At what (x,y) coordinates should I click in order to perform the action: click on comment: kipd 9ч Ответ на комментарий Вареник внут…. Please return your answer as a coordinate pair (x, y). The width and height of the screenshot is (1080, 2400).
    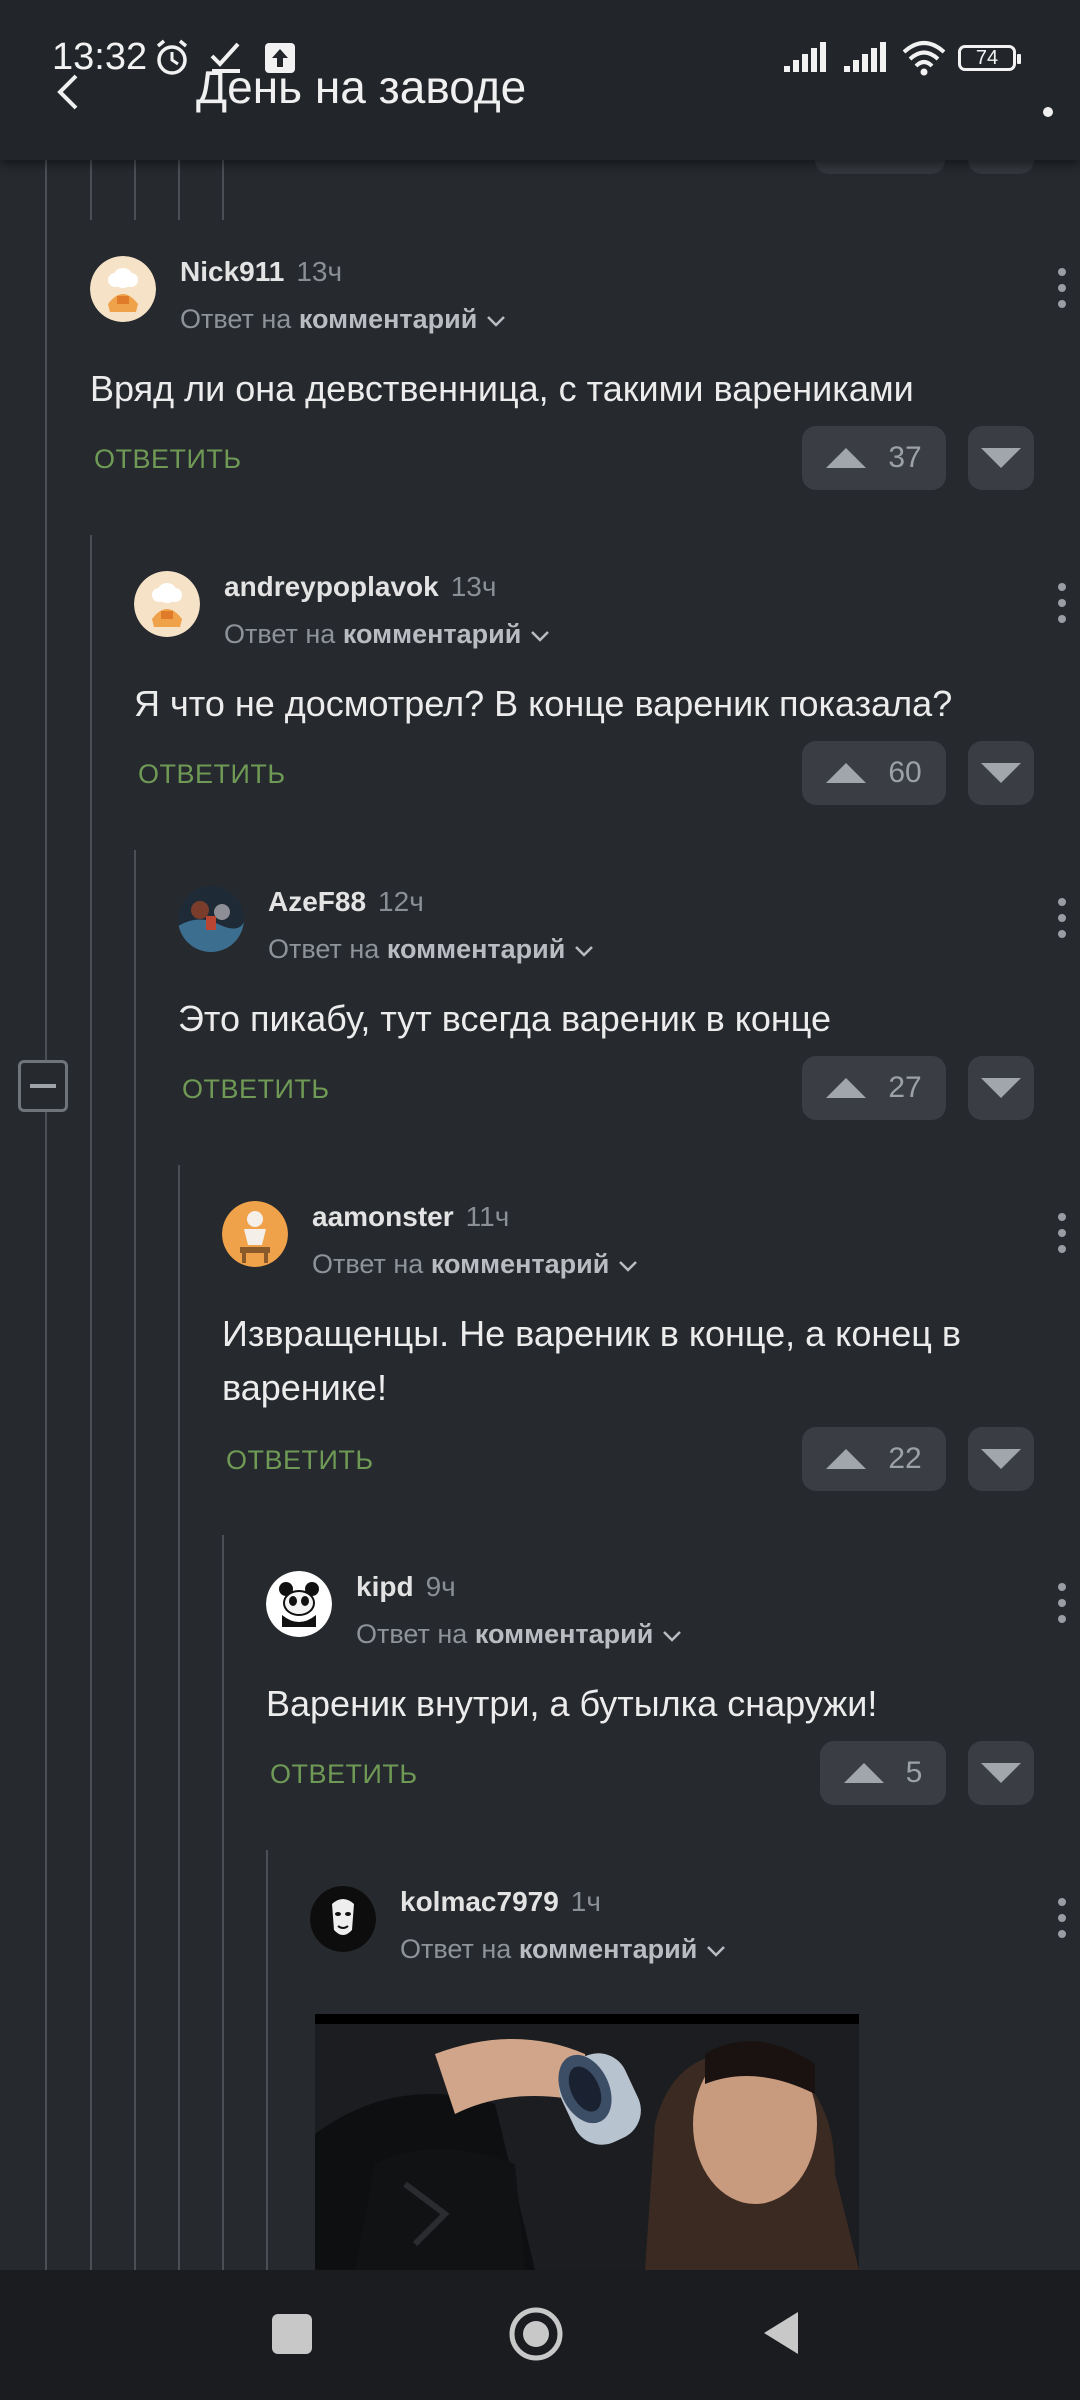
    Looking at the image, I should click on (673, 1691).